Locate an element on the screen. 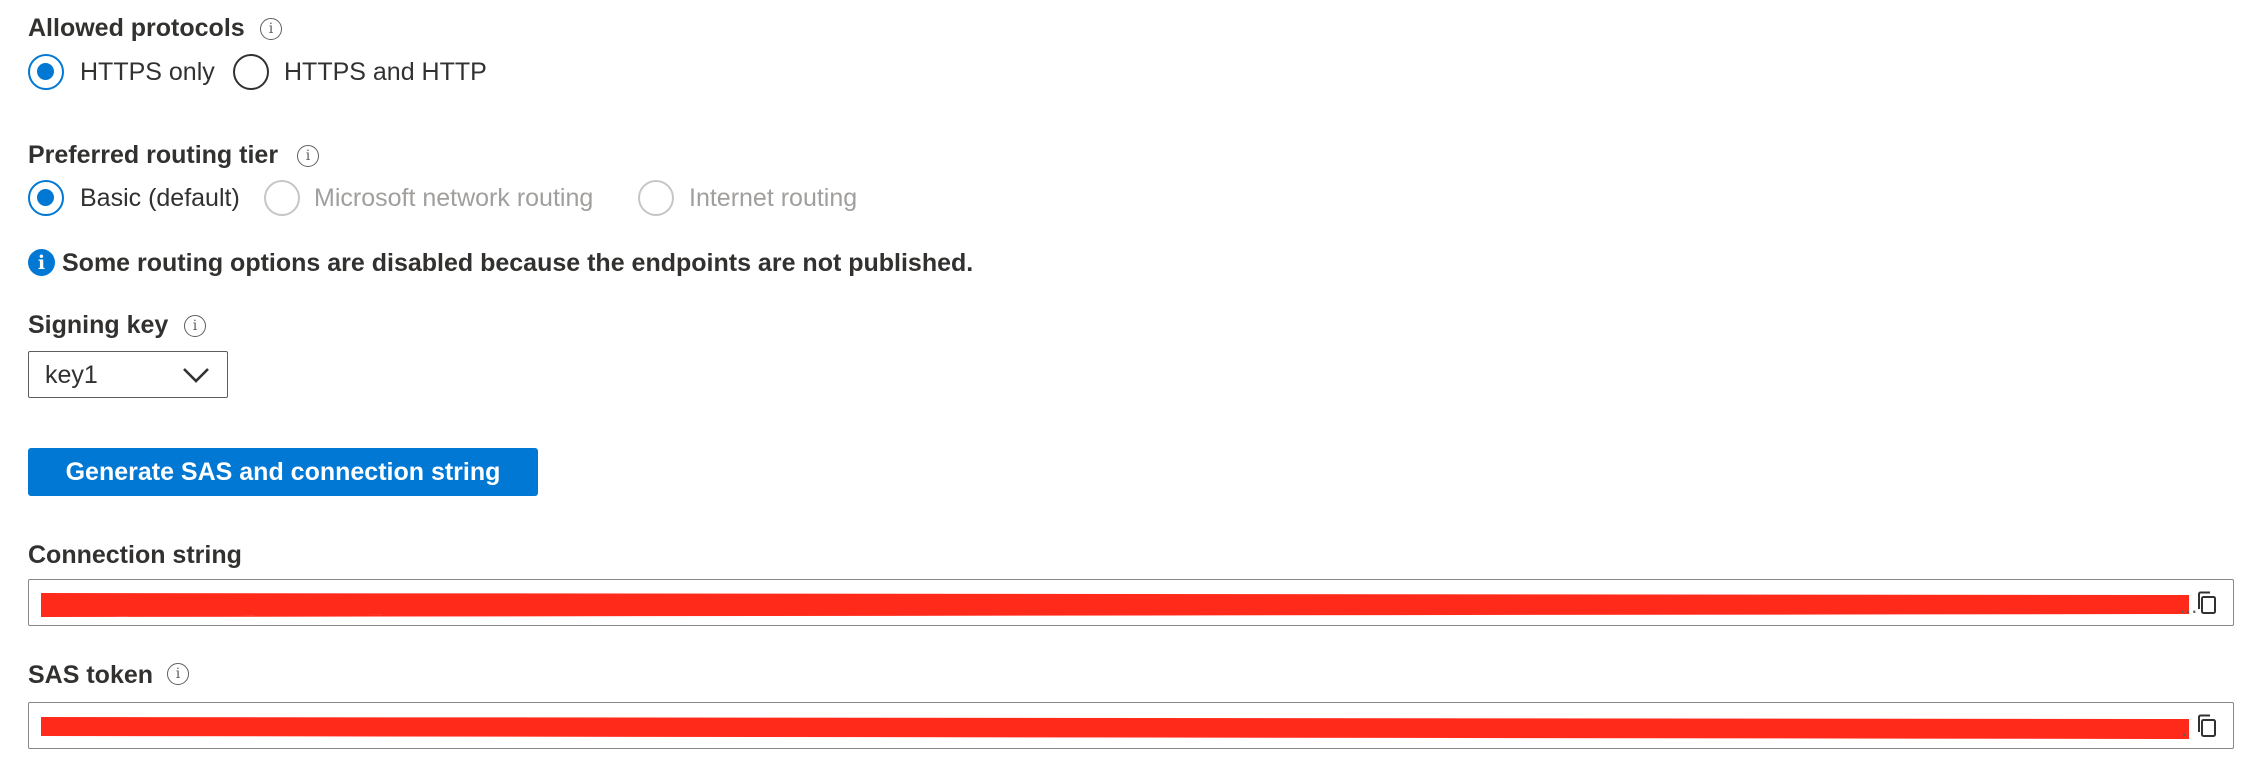 The image size is (2256, 774). allowed-protocols-label: Allowed protocols is located at coordinates (136, 28).